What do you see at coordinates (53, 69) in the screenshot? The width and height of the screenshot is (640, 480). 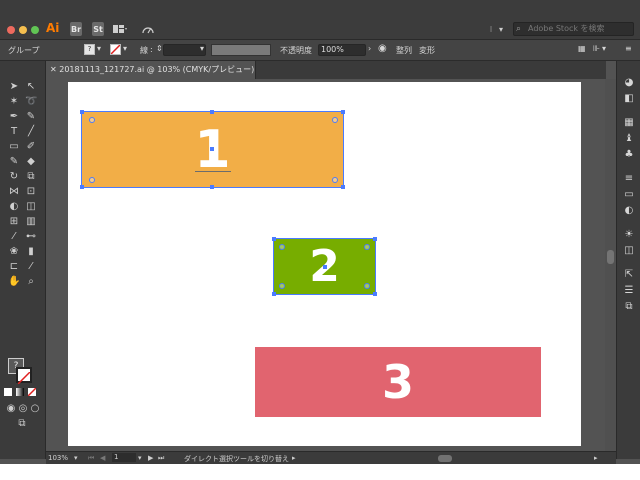 I see `tab-close-icon: ✕` at bounding box center [53, 69].